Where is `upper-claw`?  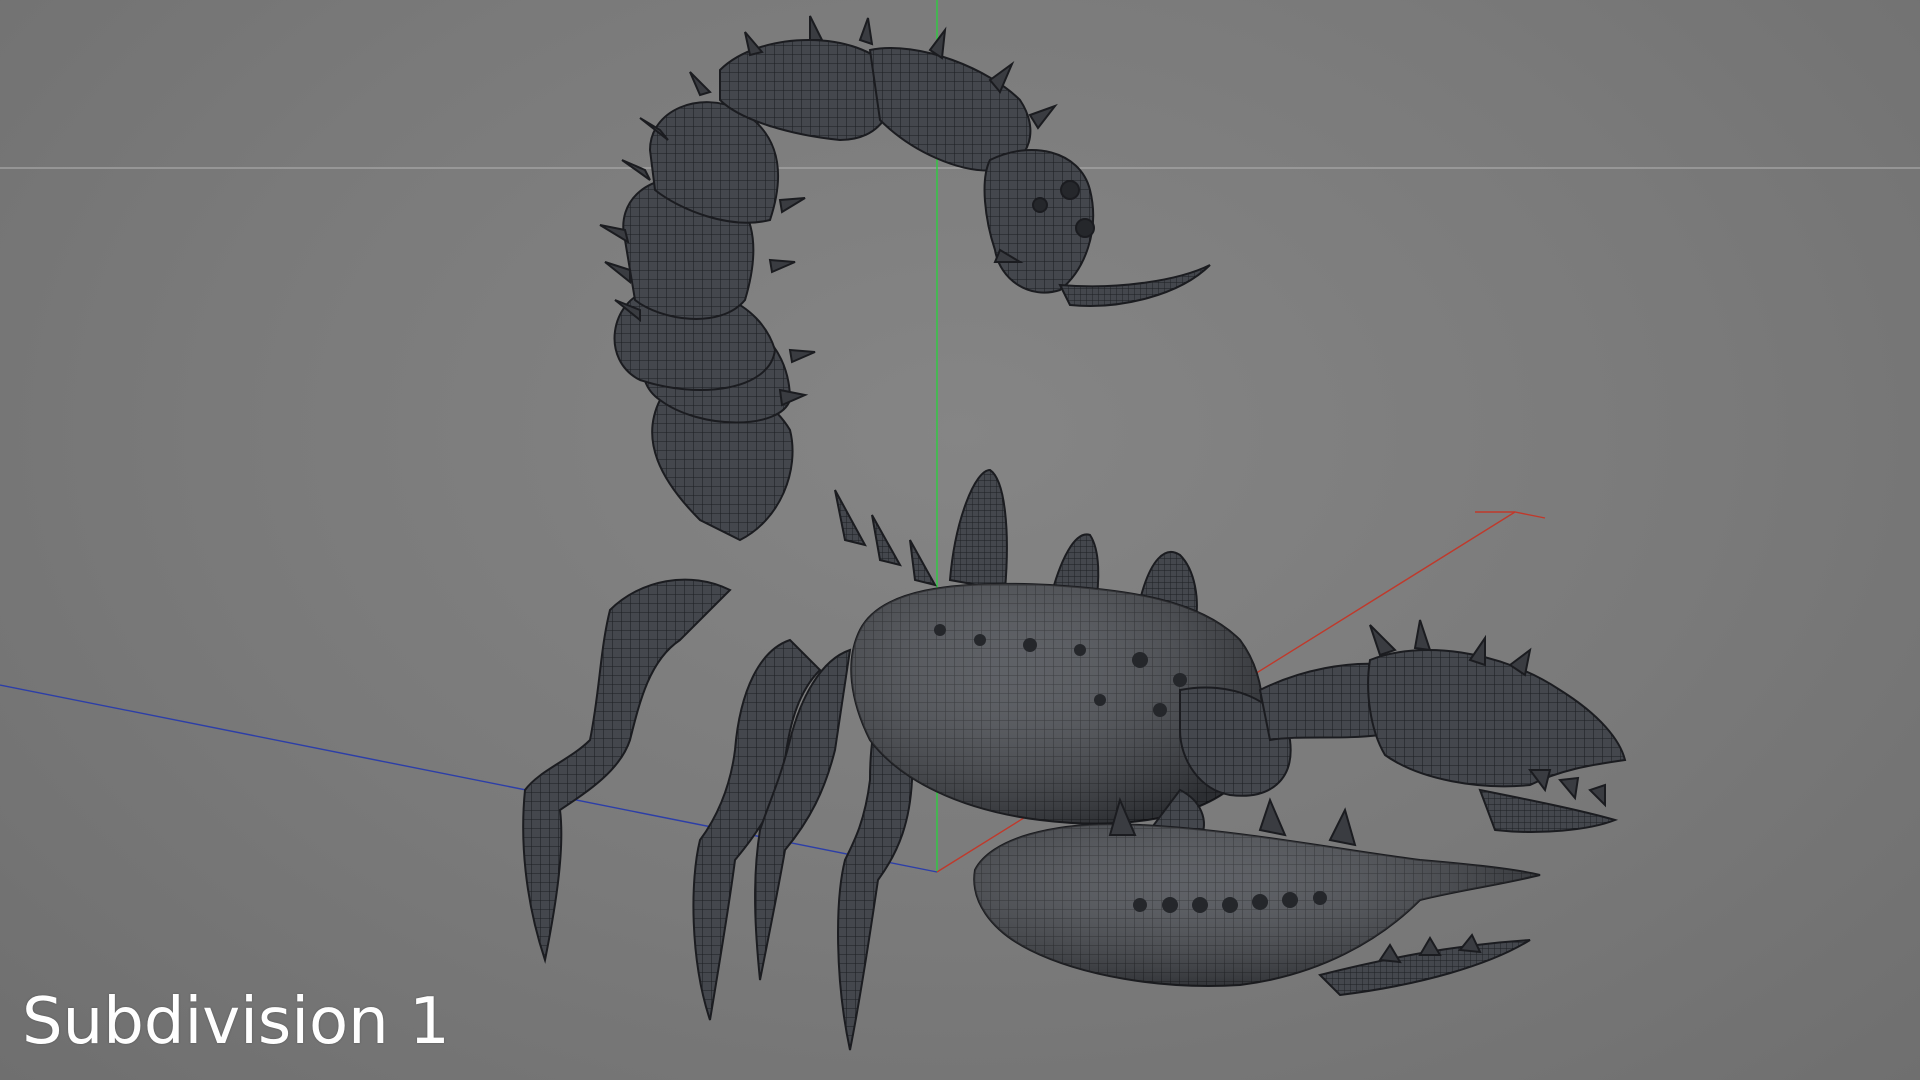
upper-claw is located at coordinates (1497, 718).